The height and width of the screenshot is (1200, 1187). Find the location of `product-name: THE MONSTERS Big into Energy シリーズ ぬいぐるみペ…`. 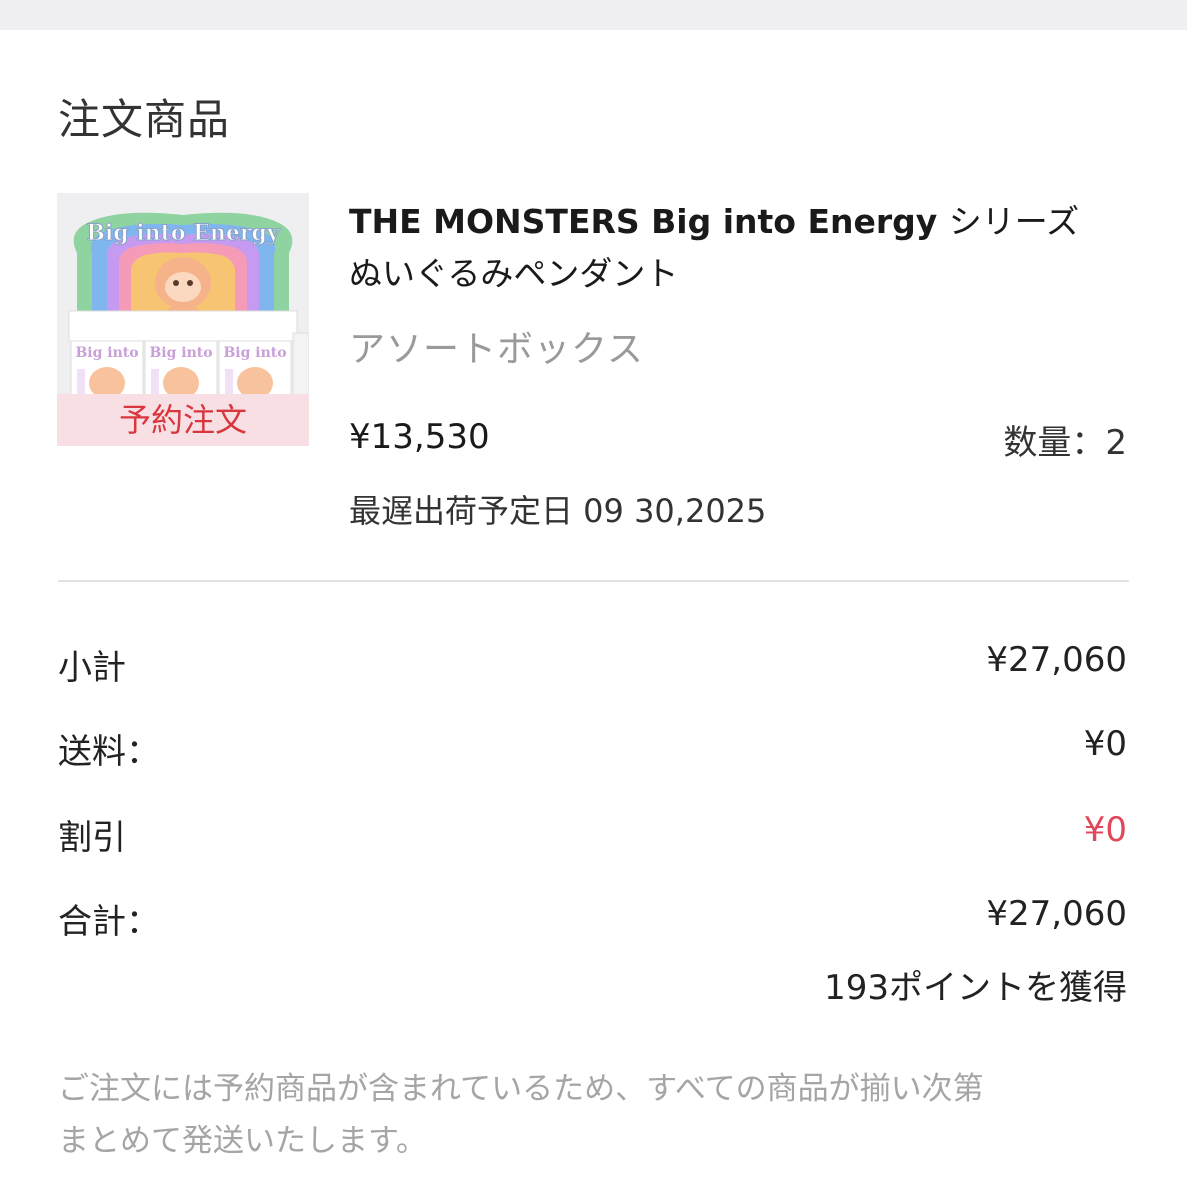

product-name: THE MONSTERS Big into Energy シリーズ ぬいぐるみペ… is located at coordinates (744, 248).